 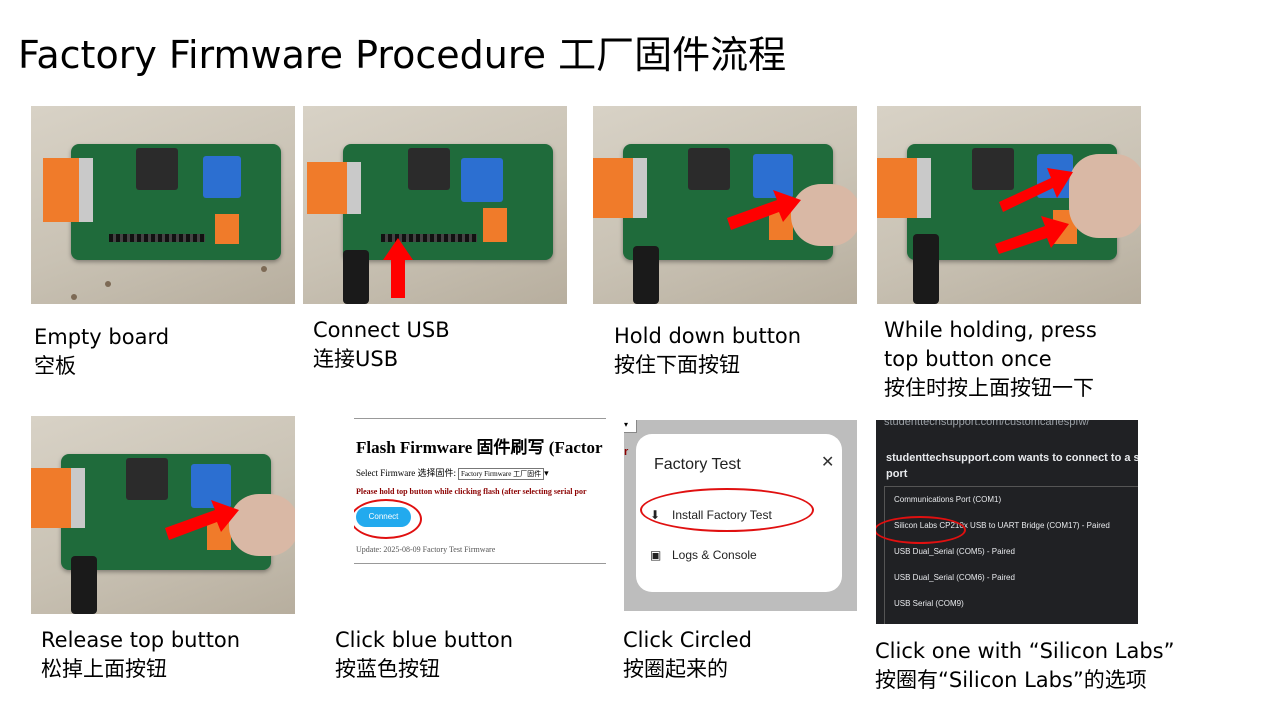 What do you see at coordinates (697, 464) in the screenshot?
I see `dialog-title: Factory Test` at bounding box center [697, 464].